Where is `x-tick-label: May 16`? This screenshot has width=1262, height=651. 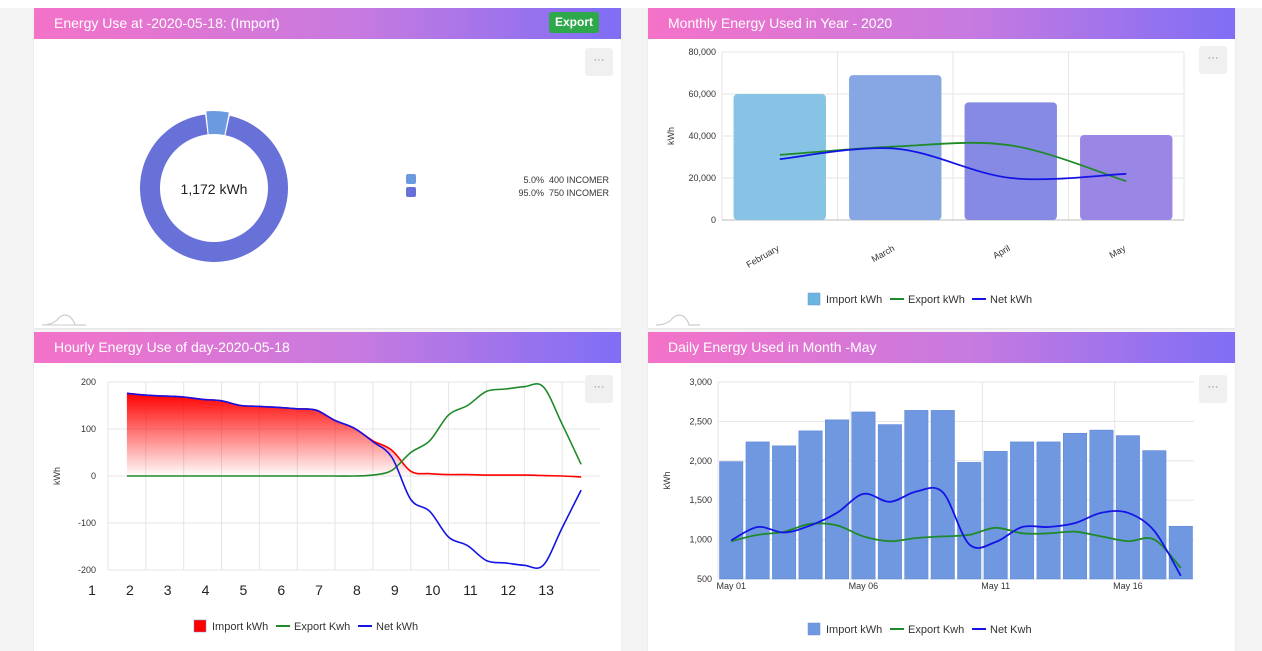
x-tick-label: May 16 is located at coordinates (1128, 586).